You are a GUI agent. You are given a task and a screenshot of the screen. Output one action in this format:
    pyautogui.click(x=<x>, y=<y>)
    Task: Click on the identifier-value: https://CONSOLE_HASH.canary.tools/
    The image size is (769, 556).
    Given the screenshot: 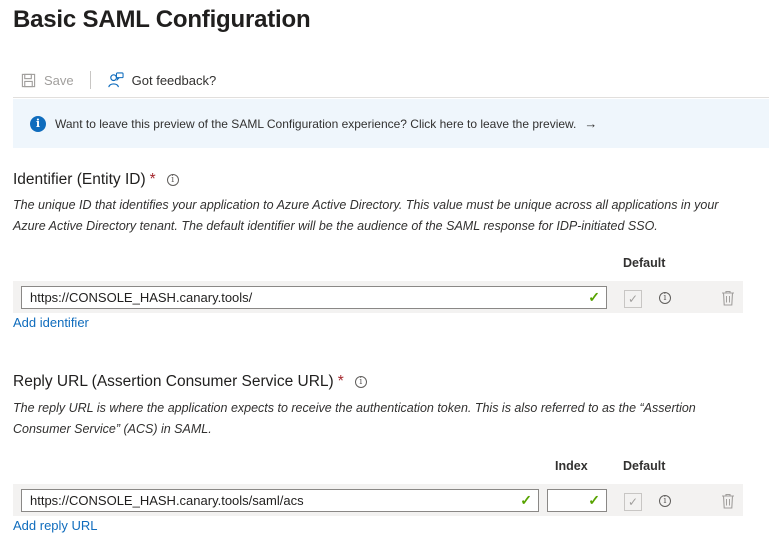 What is the action you would take?
    pyautogui.click(x=141, y=297)
    